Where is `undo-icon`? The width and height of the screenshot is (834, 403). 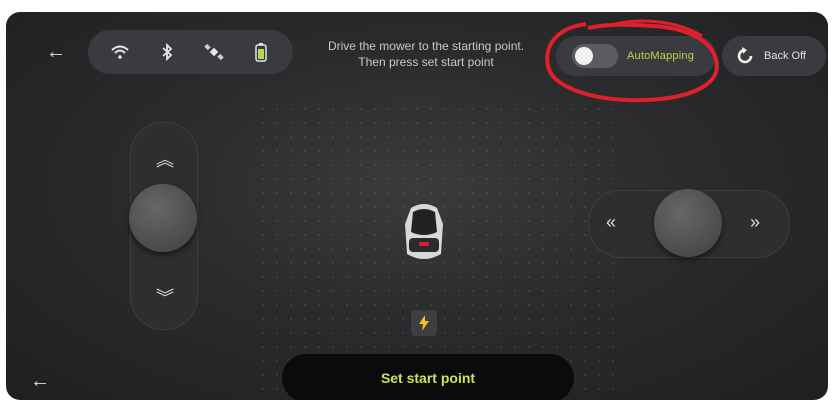
undo-icon is located at coordinates (746, 56).